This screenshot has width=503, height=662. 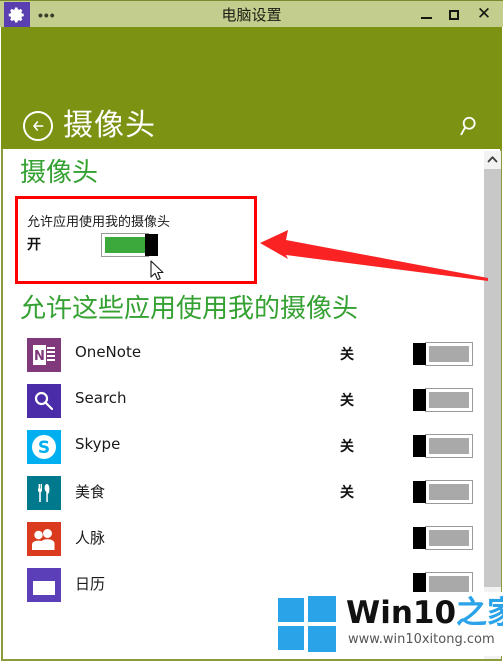 I want to click on maximize-icon, so click(x=454, y=14).